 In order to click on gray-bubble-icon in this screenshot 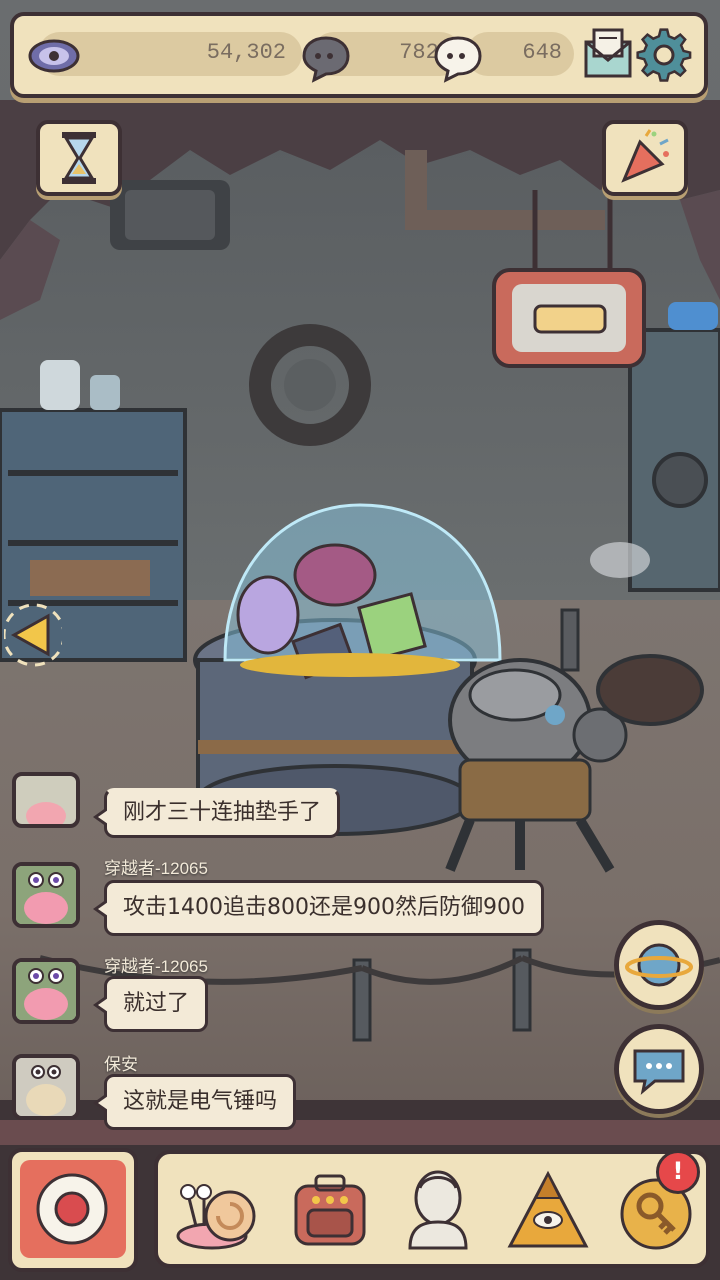, I will do `click(326, 59)`.